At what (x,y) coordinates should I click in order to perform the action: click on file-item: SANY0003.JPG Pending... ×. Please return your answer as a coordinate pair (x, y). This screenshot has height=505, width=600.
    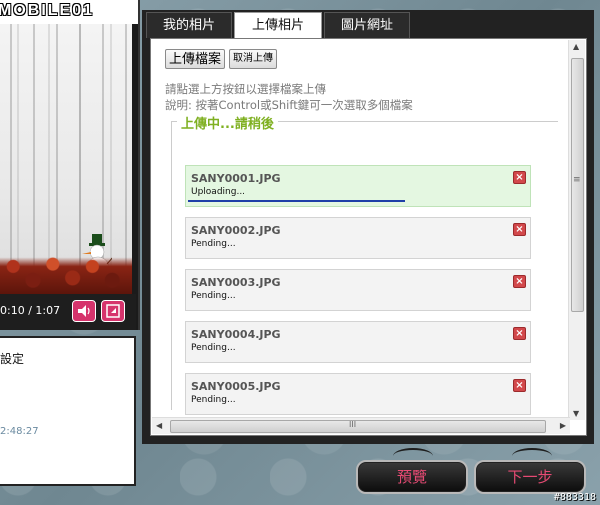
    Looking at the image, I should click on (358, 290).